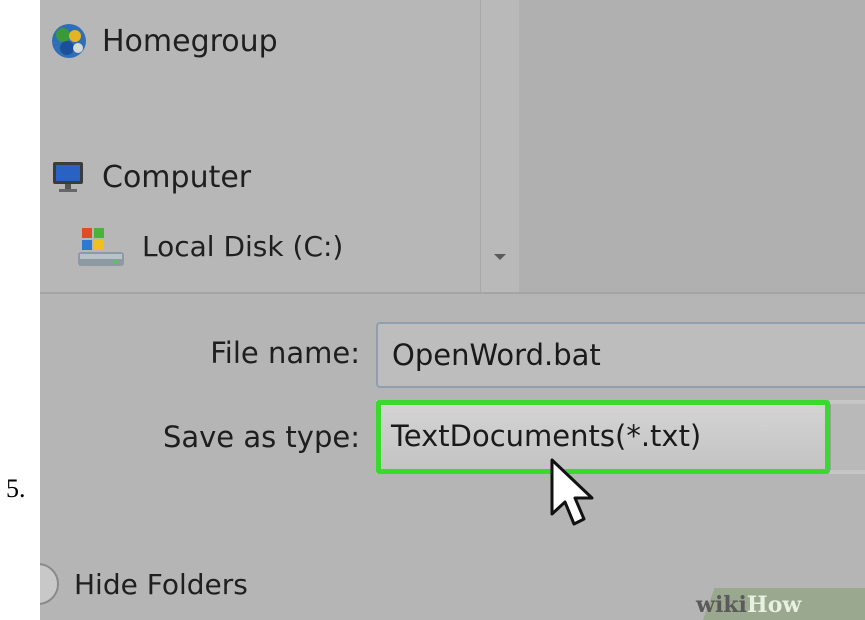 This screenshot has width=865, height=620. I want to click on file-name-input: OpenWord.bat, so click(620, 355).